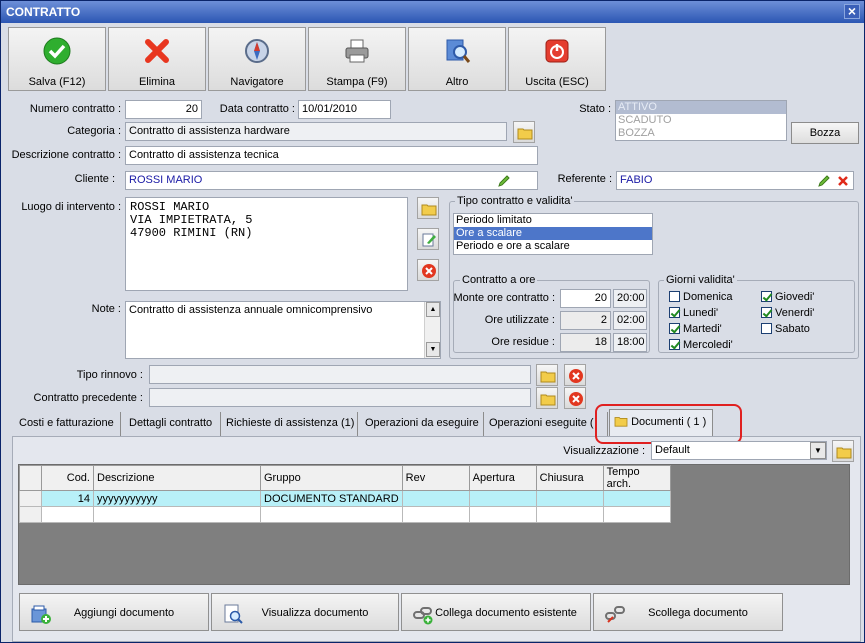 The width and height of the screenshot is (865, 643). I want to click on contratto-precedente-browse-button, so click(547, 398).